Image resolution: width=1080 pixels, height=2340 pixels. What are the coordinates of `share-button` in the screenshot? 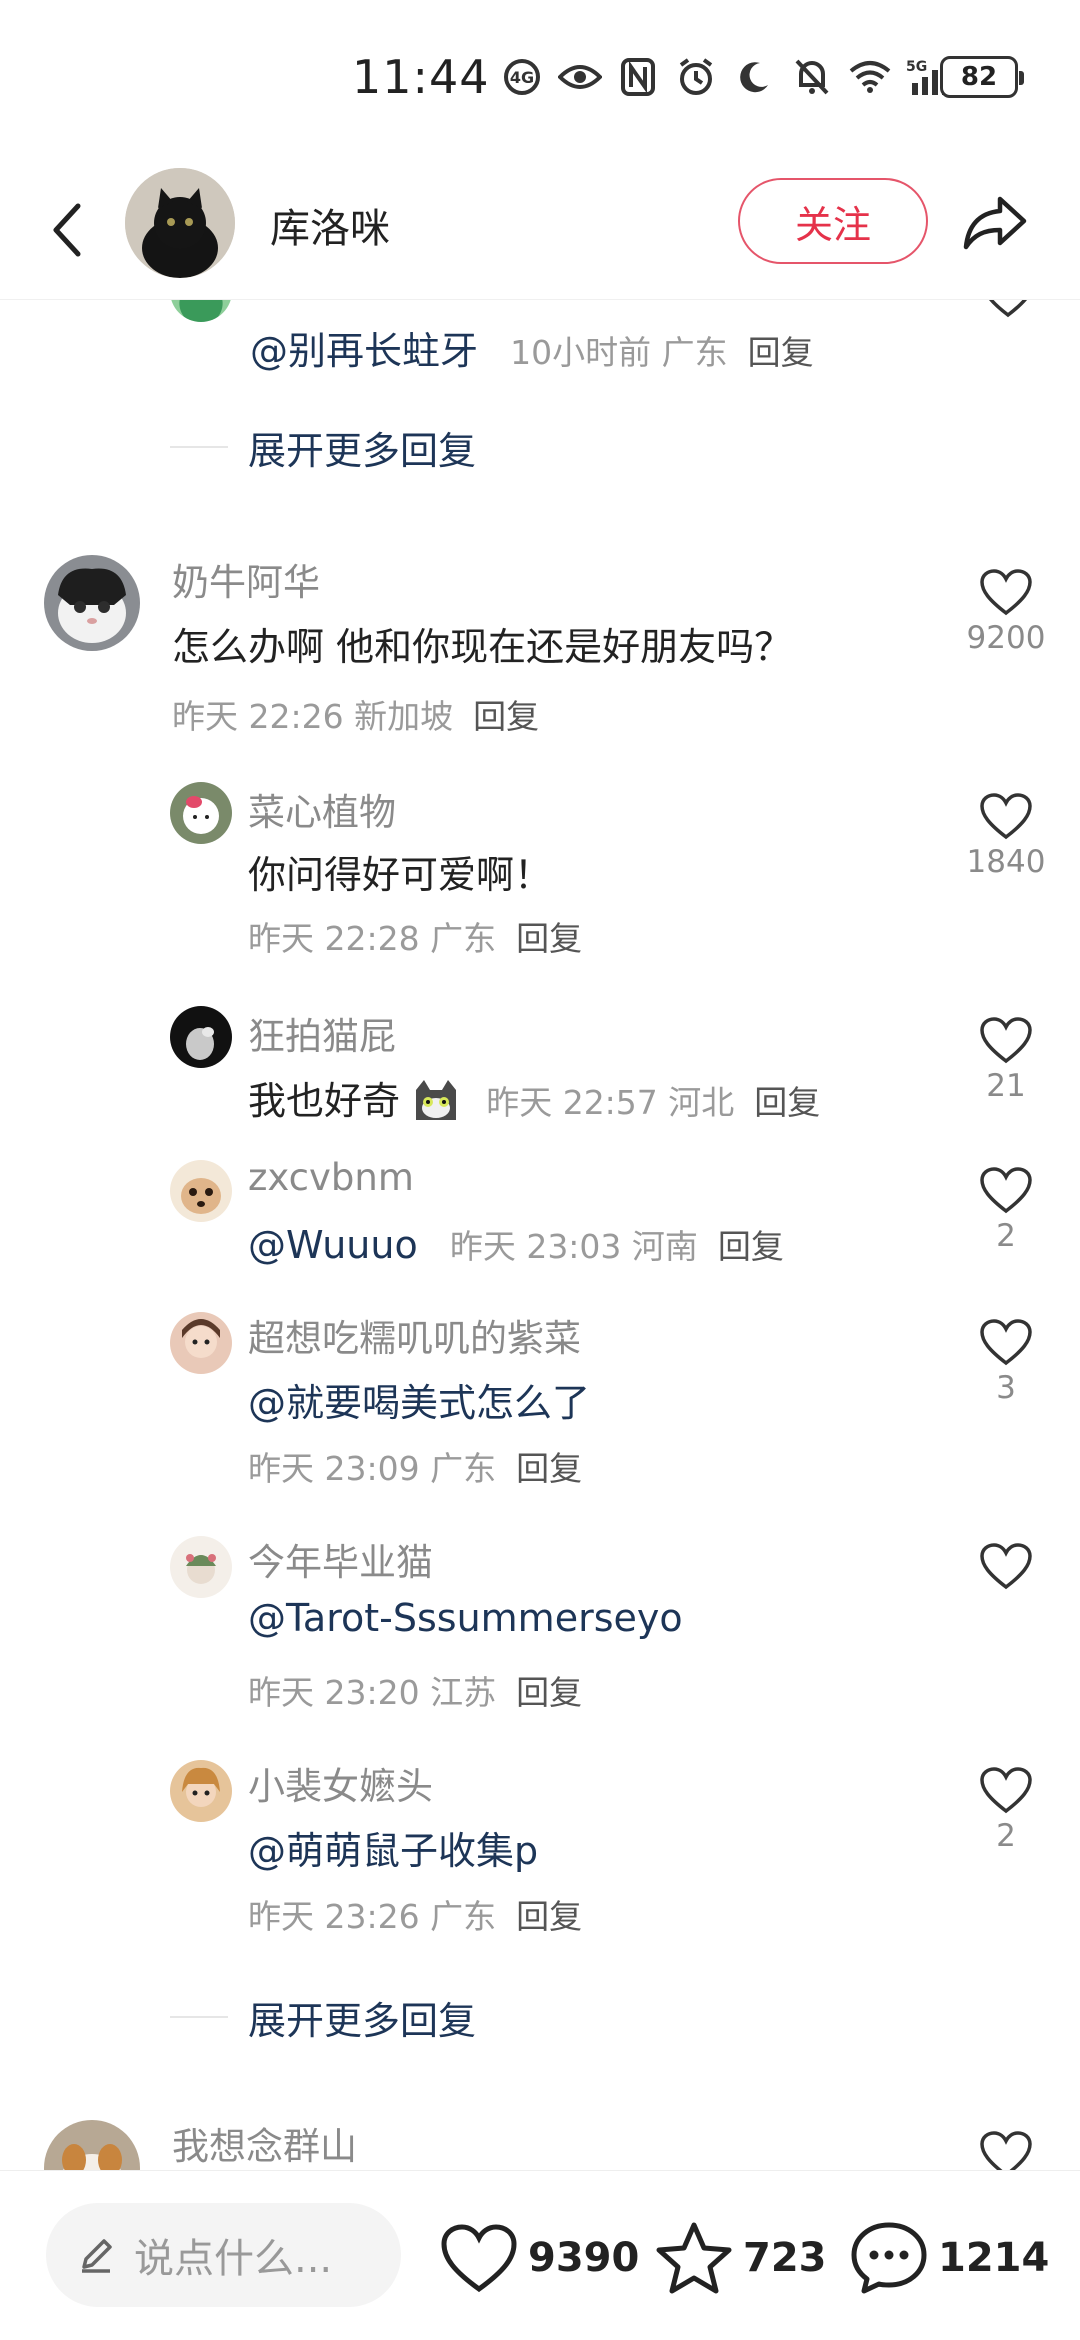 It's located at (995, 223).